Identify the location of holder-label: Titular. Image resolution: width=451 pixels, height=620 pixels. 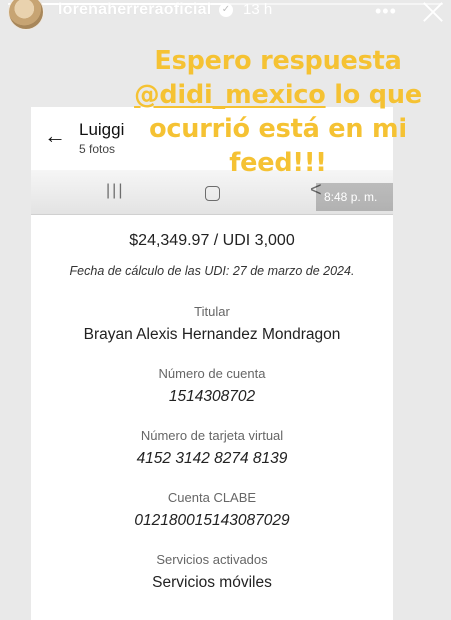
(212, 311).